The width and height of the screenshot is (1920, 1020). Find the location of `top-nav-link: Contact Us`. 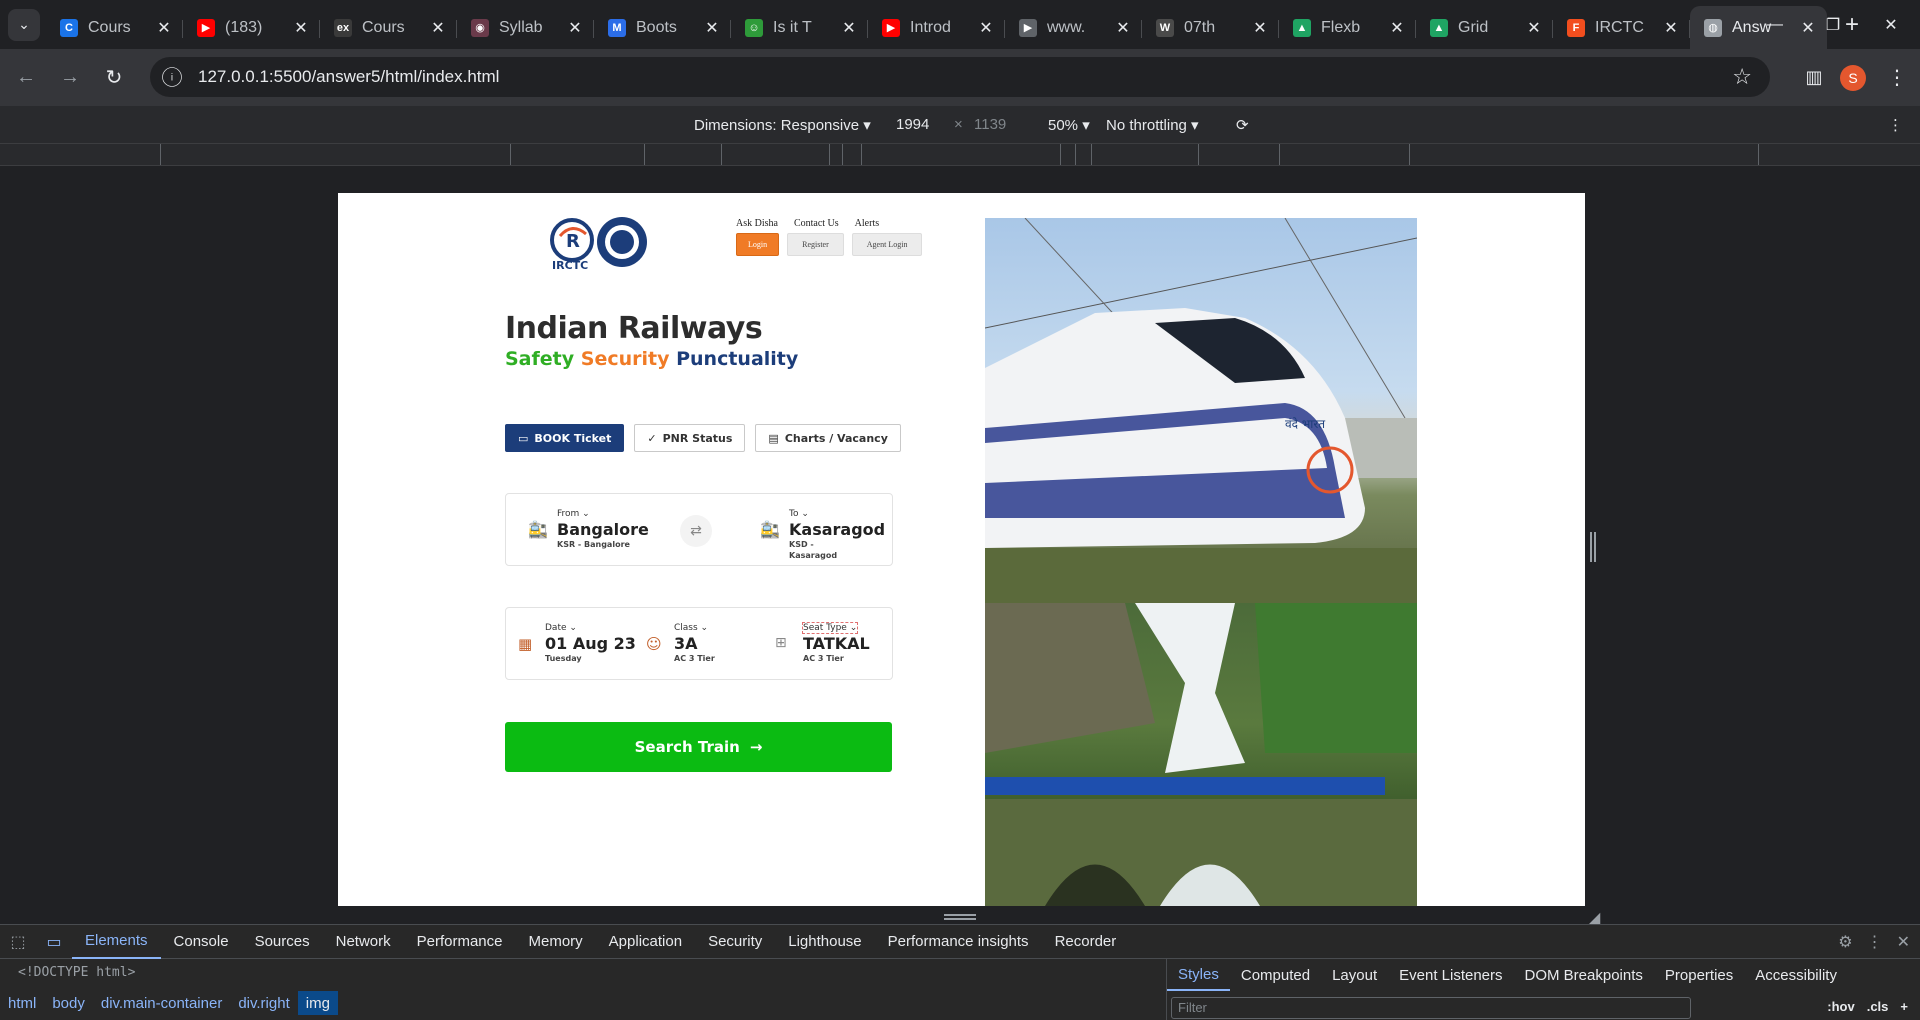

top-nav-link: Contact Us is located at coordinates (816, 223).